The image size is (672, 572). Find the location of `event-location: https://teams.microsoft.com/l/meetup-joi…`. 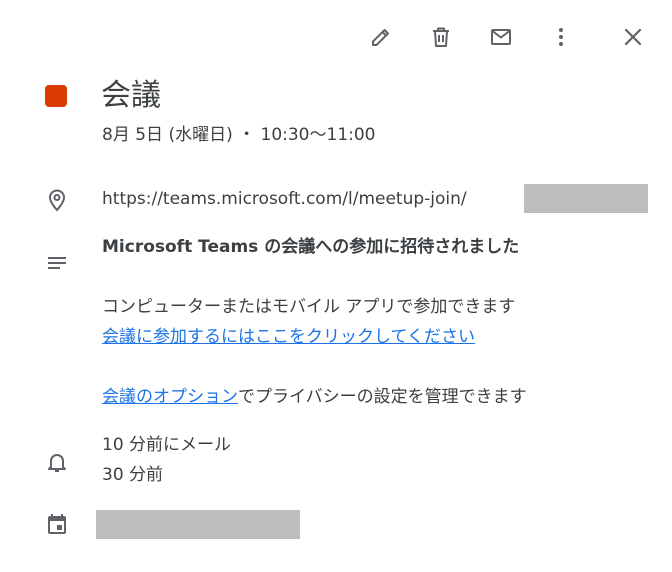

event-location: https://teams.microsoft.com/l/meetup-joi… is located at coordinates (284, 199).